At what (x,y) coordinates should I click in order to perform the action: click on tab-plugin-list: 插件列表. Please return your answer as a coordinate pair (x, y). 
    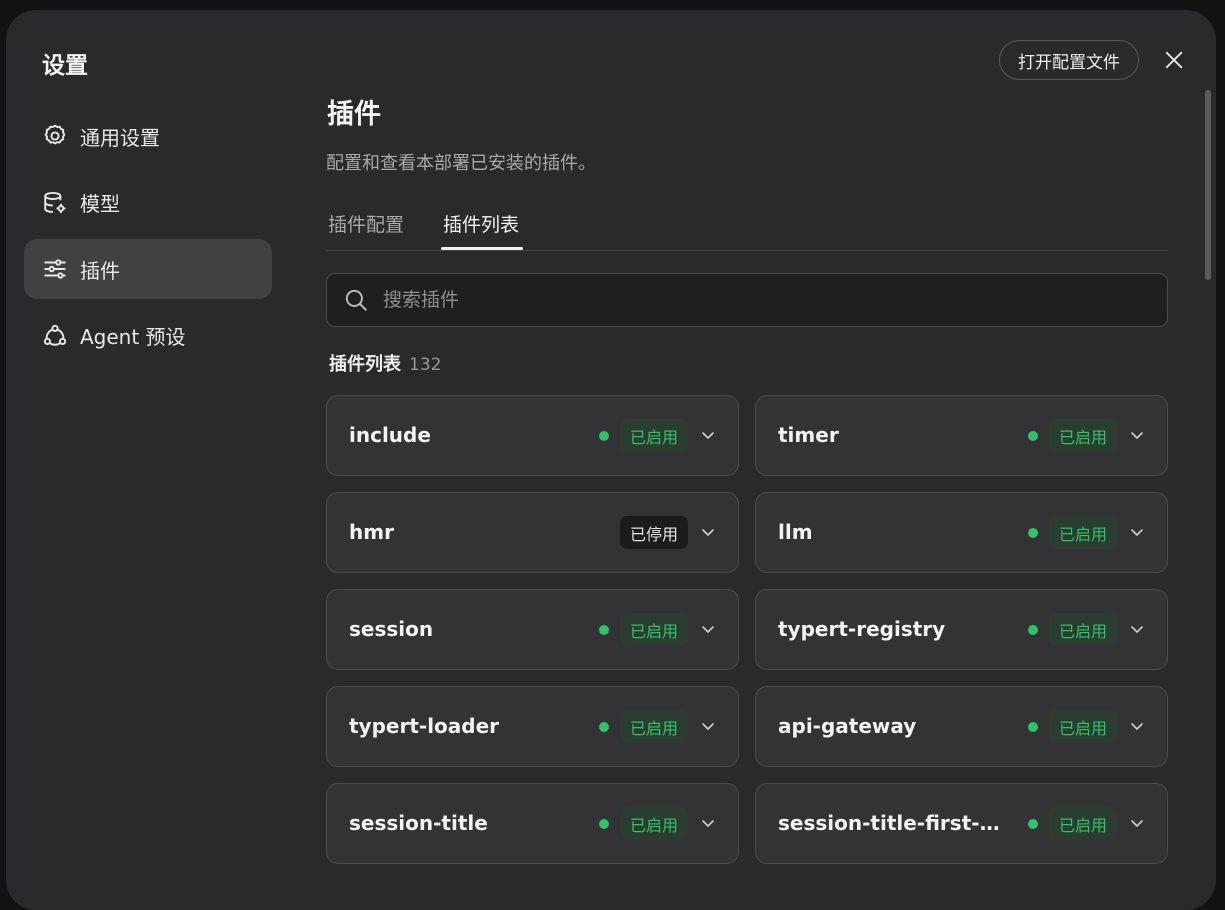
    Looking at the image, I should click on (481, 223).